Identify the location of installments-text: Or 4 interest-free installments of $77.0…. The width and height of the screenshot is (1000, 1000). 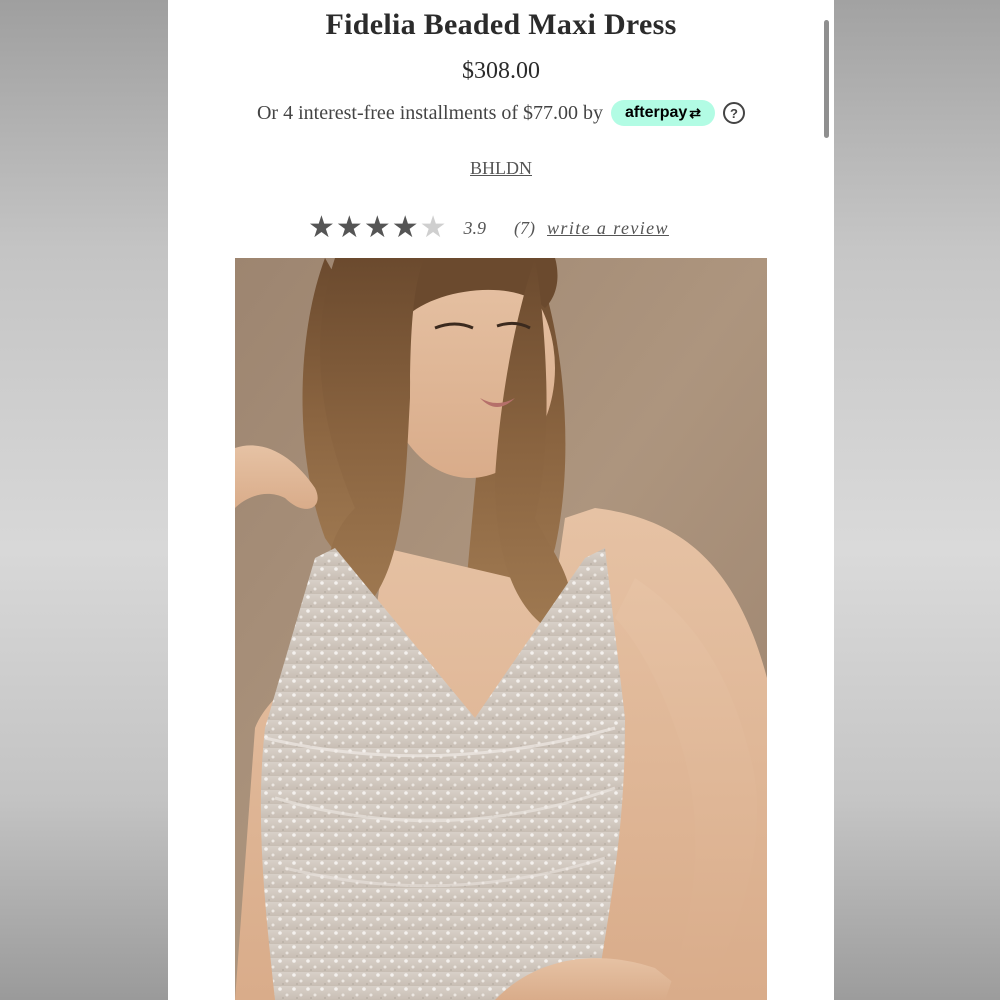
(430, 112).